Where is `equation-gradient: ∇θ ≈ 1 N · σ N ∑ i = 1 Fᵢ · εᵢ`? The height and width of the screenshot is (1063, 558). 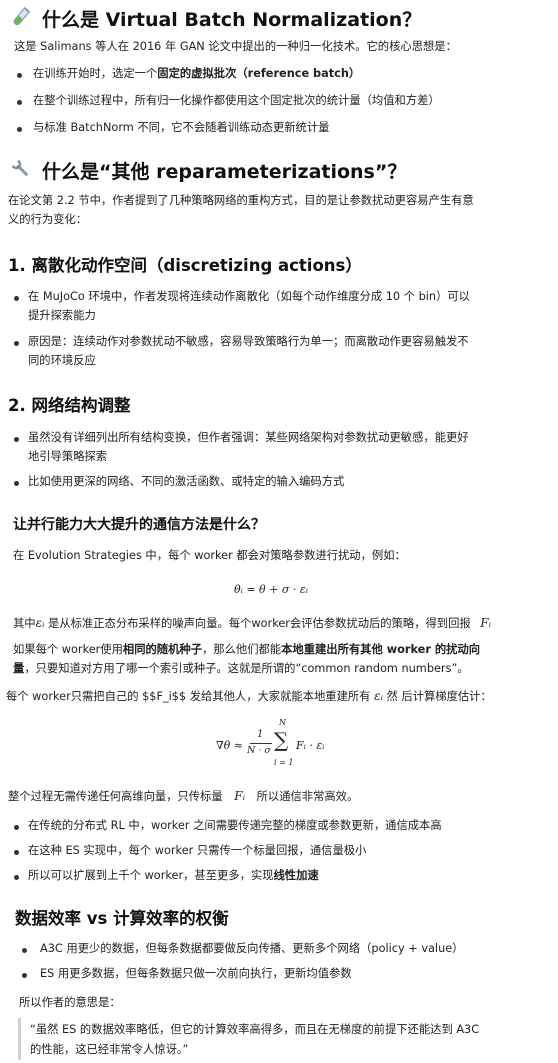
equation-gradient: ∇θ ≈ 1 N · σ N ∑ i = 1 Fᵢ · εᵢ is located at coordinates (270, 742).